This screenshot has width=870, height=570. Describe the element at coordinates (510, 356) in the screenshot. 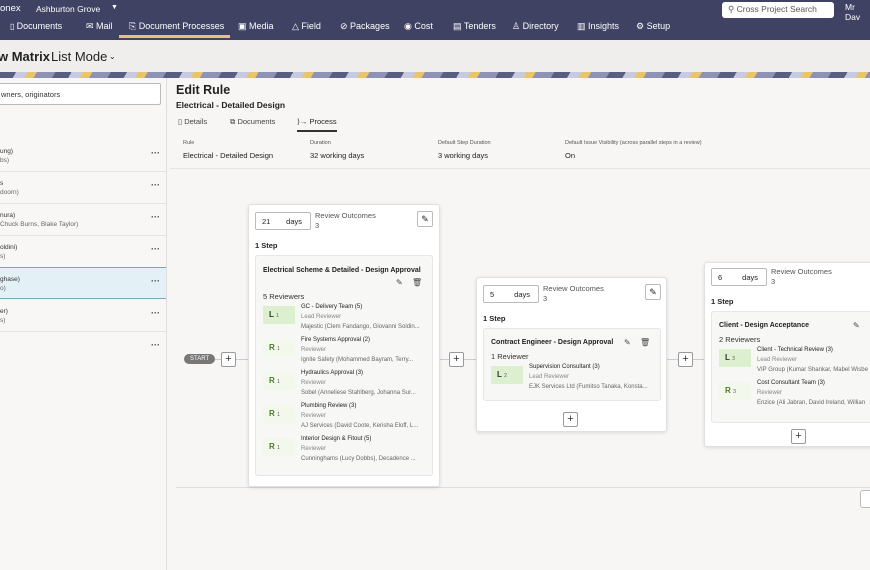

I see `reviewer-count: 1 Reviewer` at that location.